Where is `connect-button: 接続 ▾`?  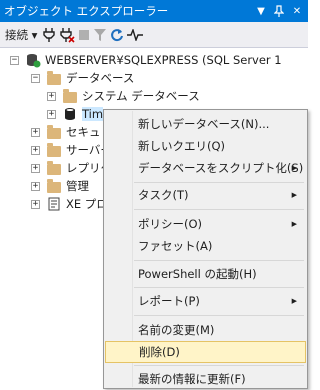
connect-button: 接続 ▾ is located at coordinates (21, 35).